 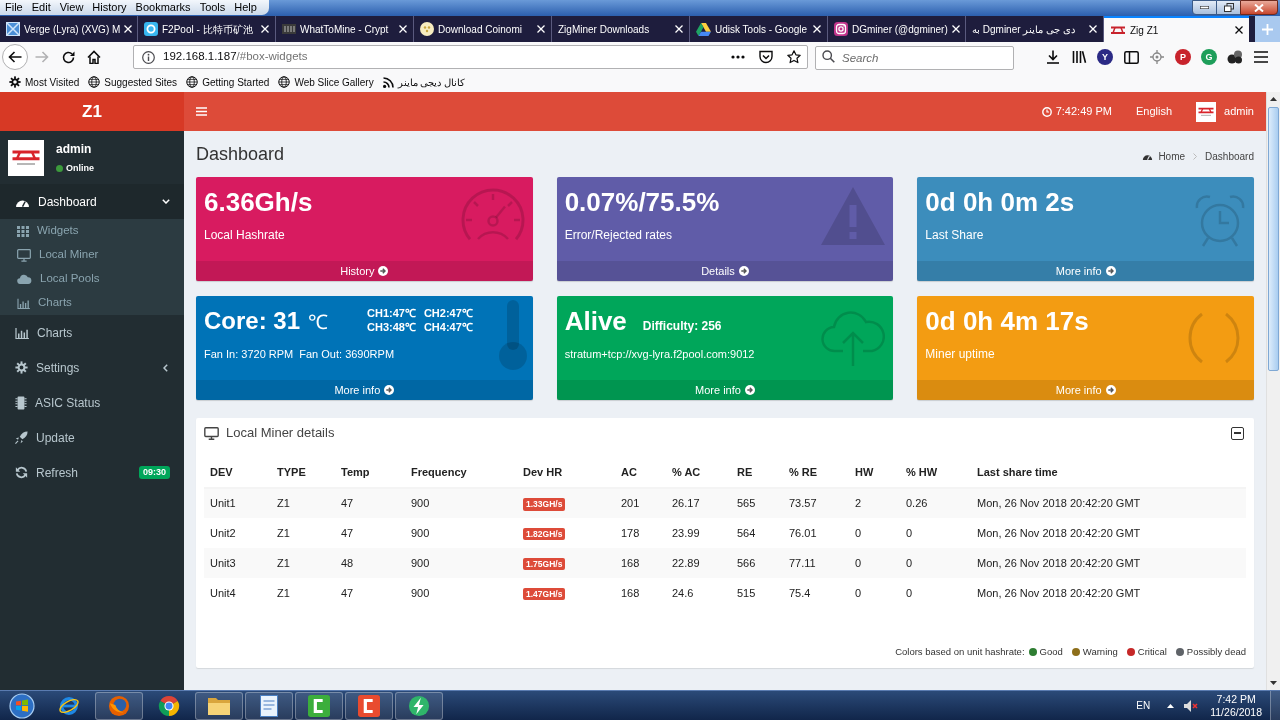 I want to click on star-icon, so click(x=794, y=57).